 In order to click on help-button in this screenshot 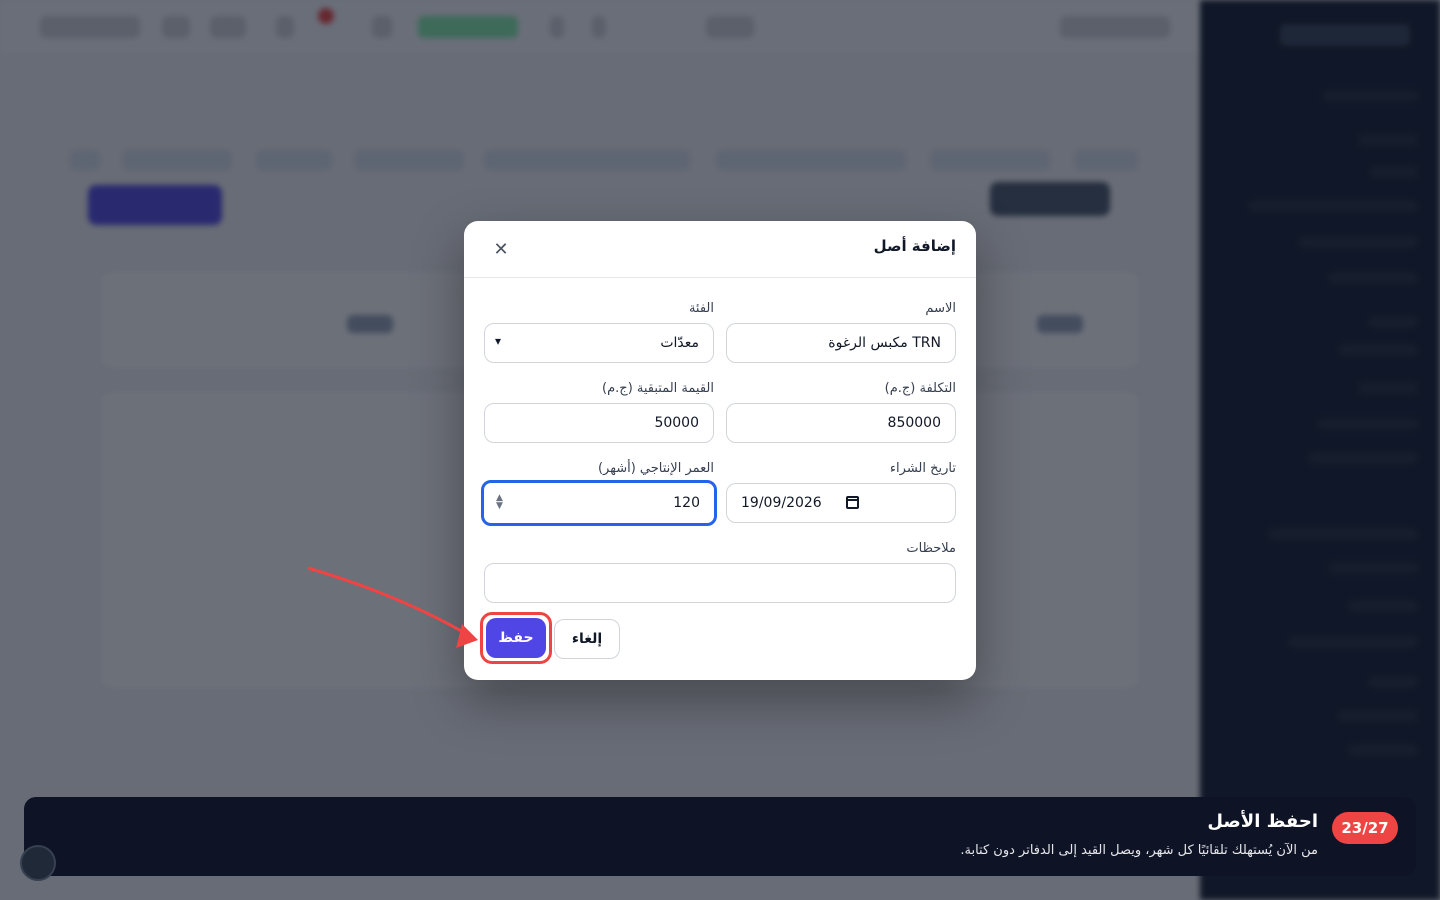, I will do `click(38, 863)`.